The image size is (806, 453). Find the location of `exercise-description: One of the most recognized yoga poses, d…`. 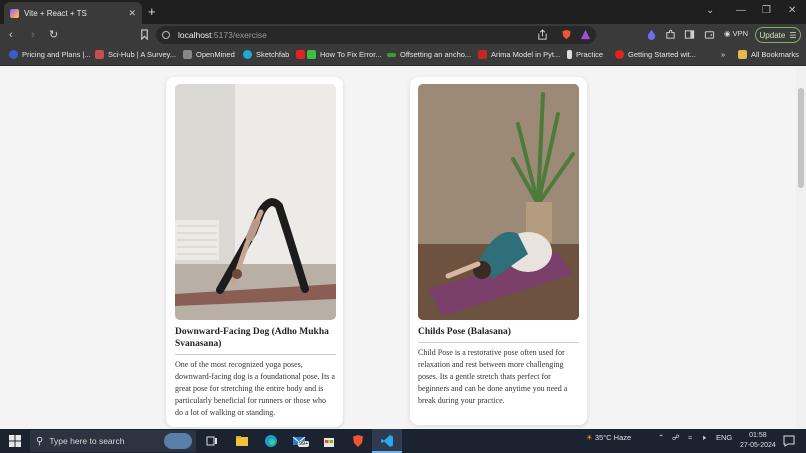

exercise-description: One of the most recognized yoga poses, d… is located at coordinates (255, 388).